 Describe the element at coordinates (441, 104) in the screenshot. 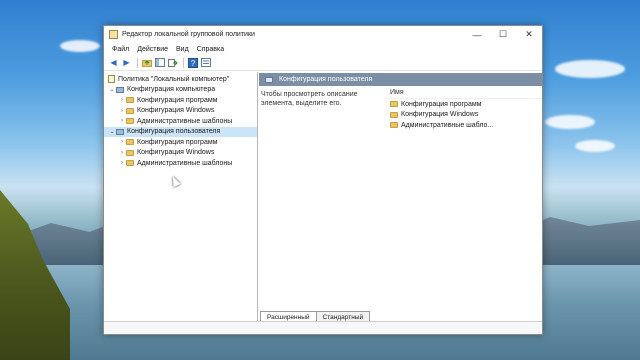

I see `list-item-label: Конфигурация программ` at that location.